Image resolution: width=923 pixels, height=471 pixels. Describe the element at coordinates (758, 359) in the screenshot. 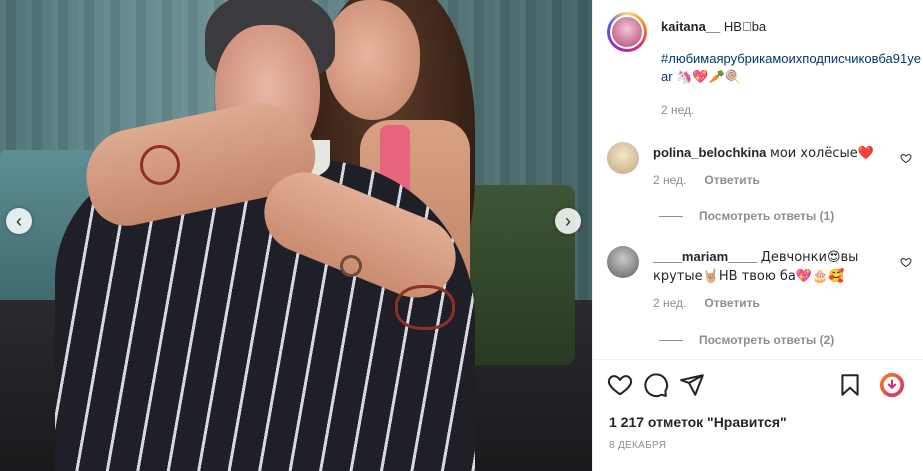

I see `section-divider` at that location.